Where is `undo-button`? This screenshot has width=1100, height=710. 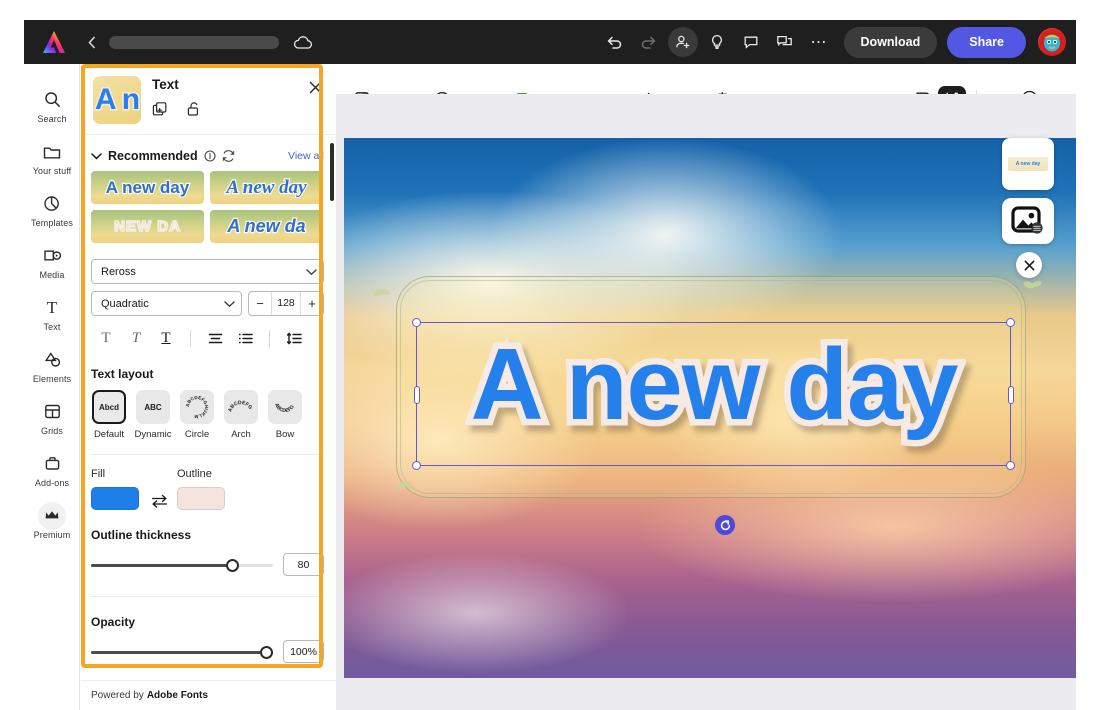 undo-button is located at coordinates (615, 42).